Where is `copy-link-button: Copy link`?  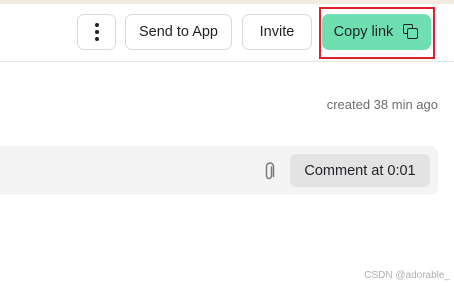 copy-link-button: Copy link is located at coordinates (376, 32).